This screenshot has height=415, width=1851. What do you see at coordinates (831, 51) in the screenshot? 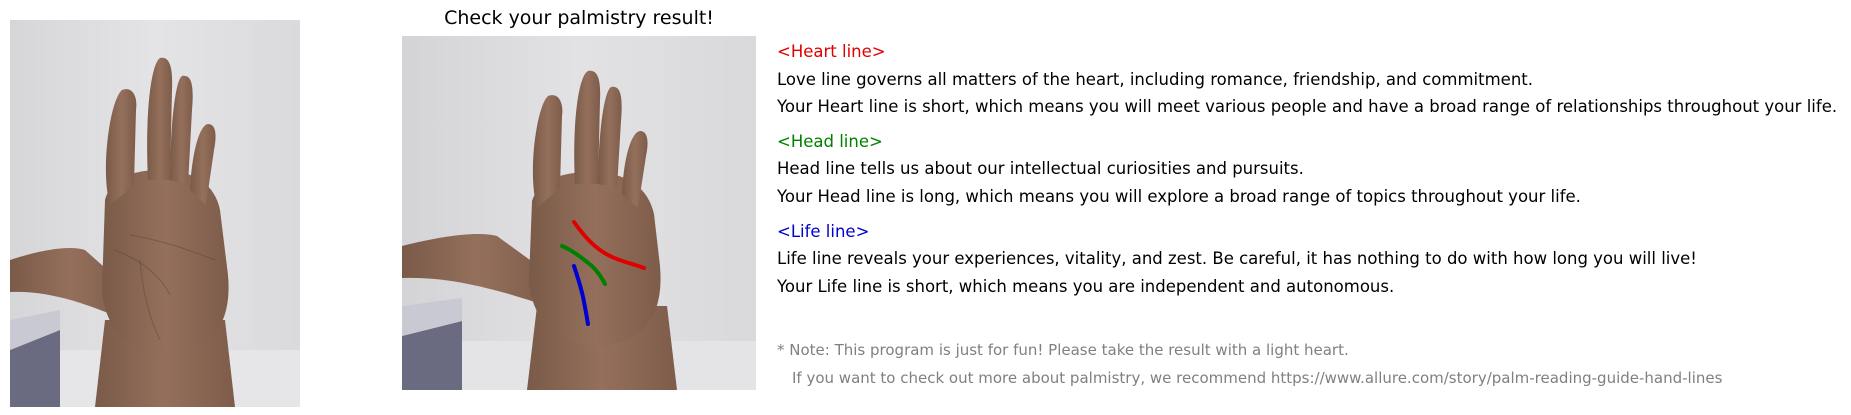
I see `heart-line-heading: <Heart line>` at bounding box center [831, 51].